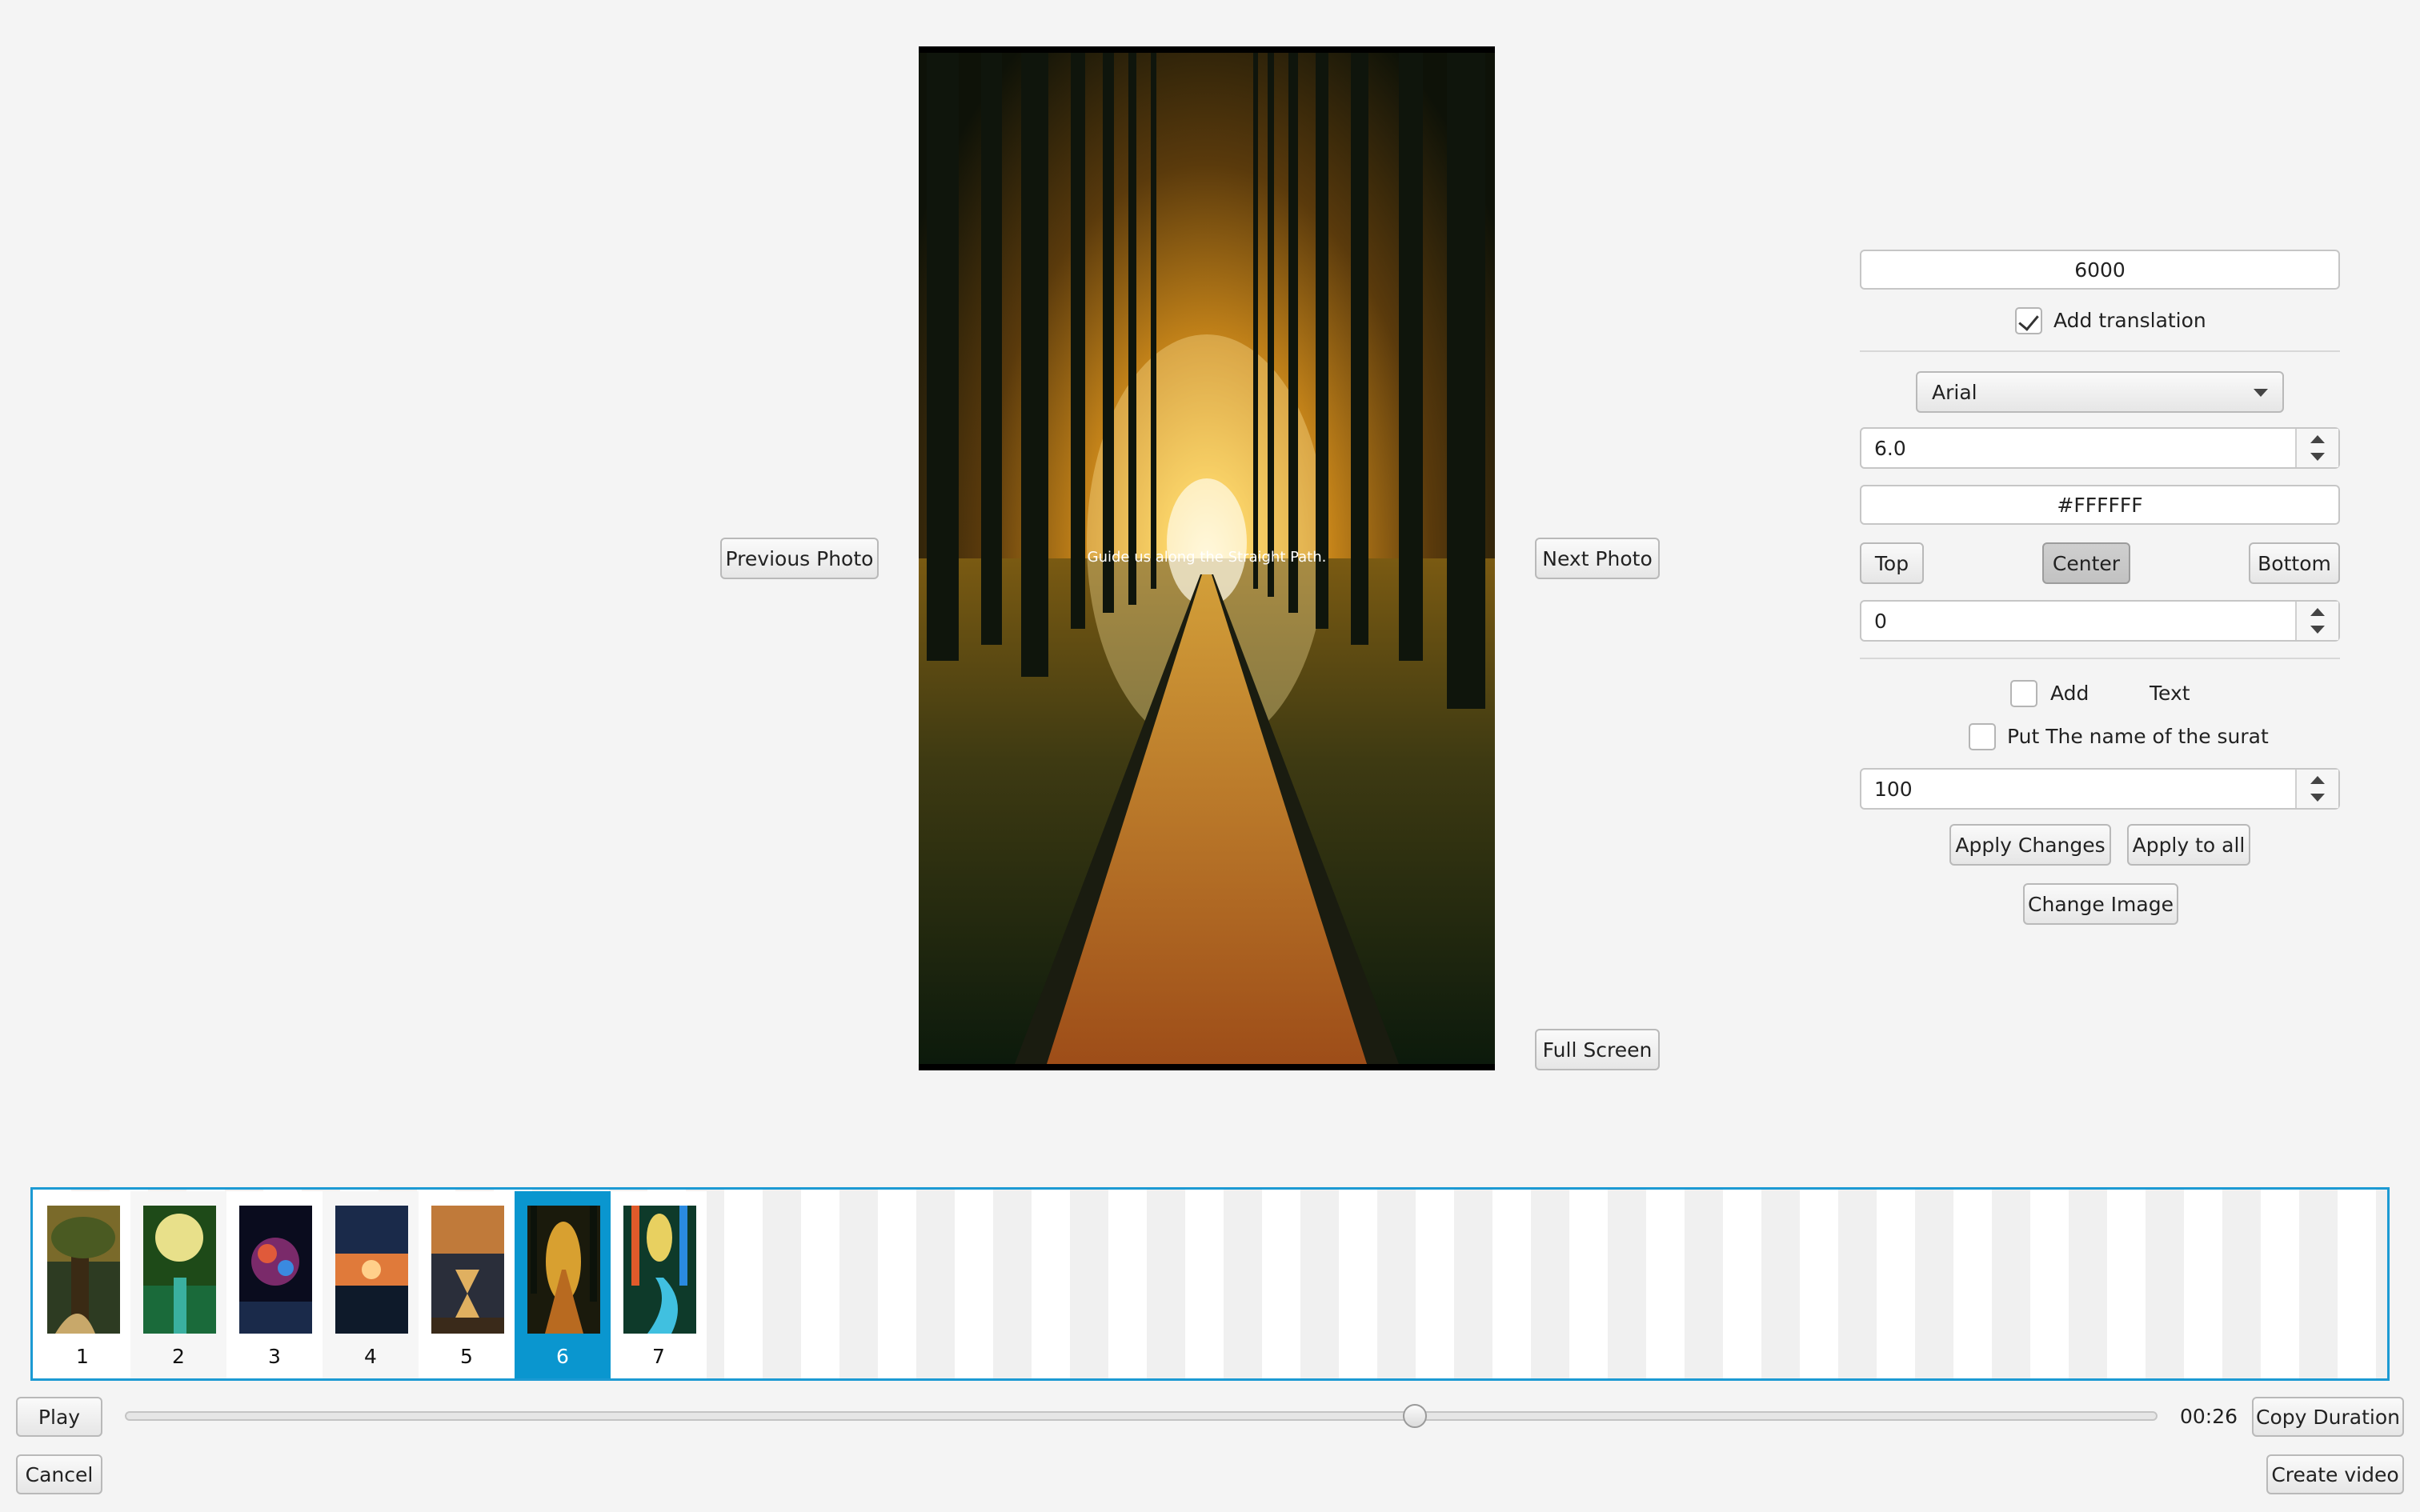 Image resolution: width=2420 pixels, height=1512 pixels. Describe the element at coordinates (2294, 563) in the screenshot. I see `position-bottom-button: Bottom` at that location.